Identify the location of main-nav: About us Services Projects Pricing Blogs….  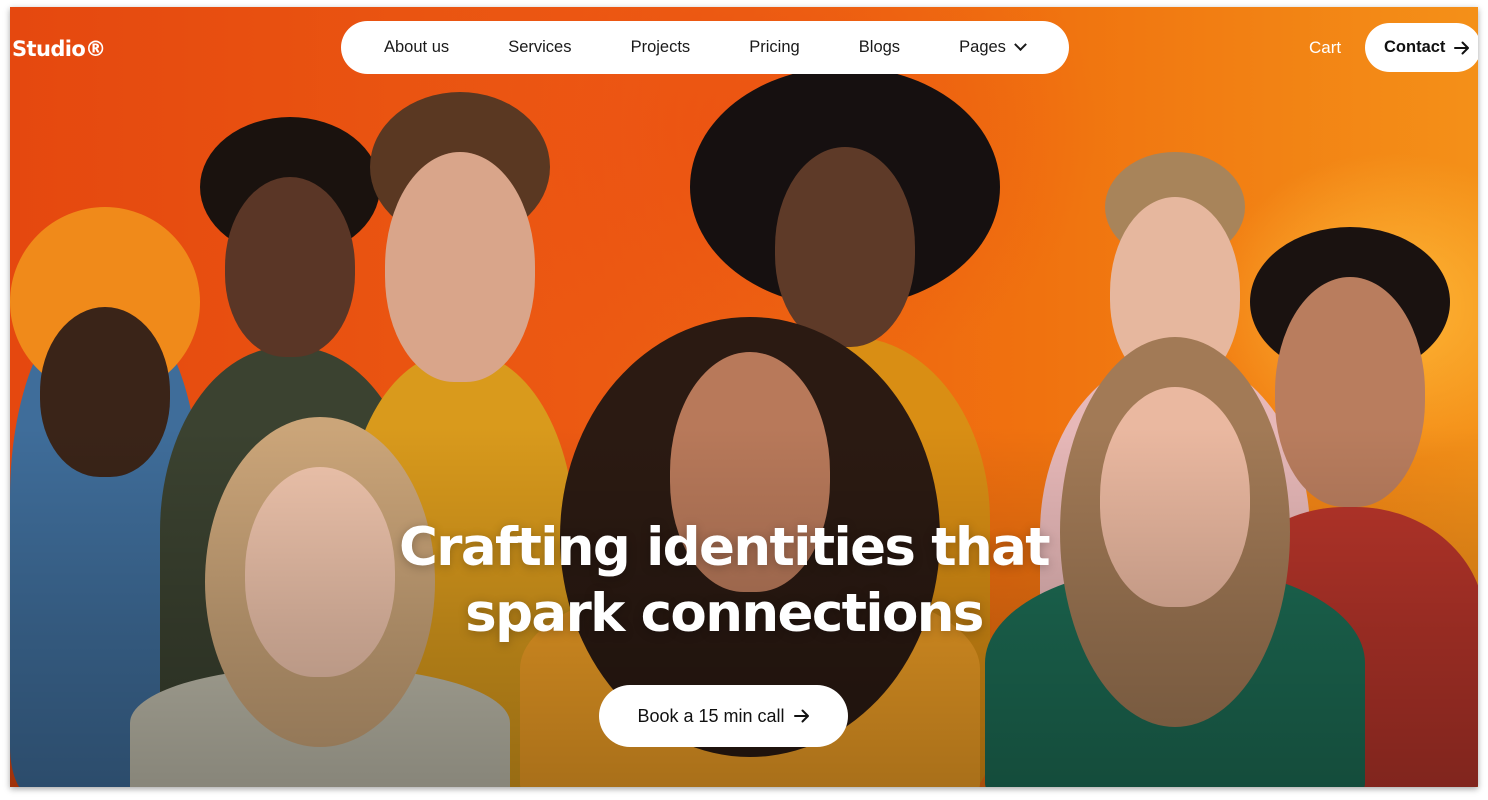
(705, 47).